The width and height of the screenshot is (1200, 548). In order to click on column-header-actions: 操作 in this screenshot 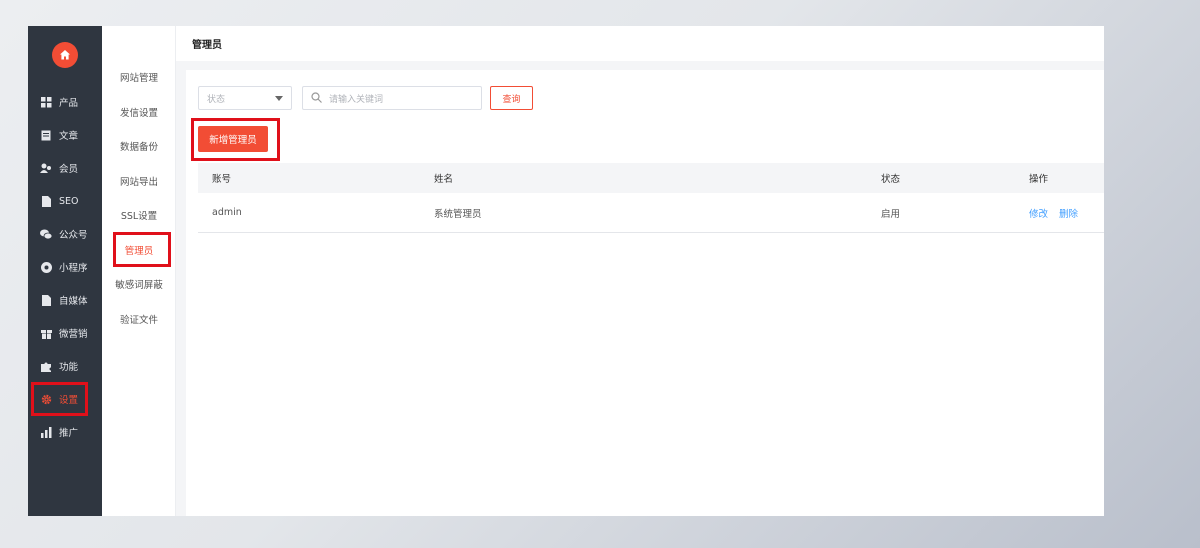, I will do `click(1039, 179)`.